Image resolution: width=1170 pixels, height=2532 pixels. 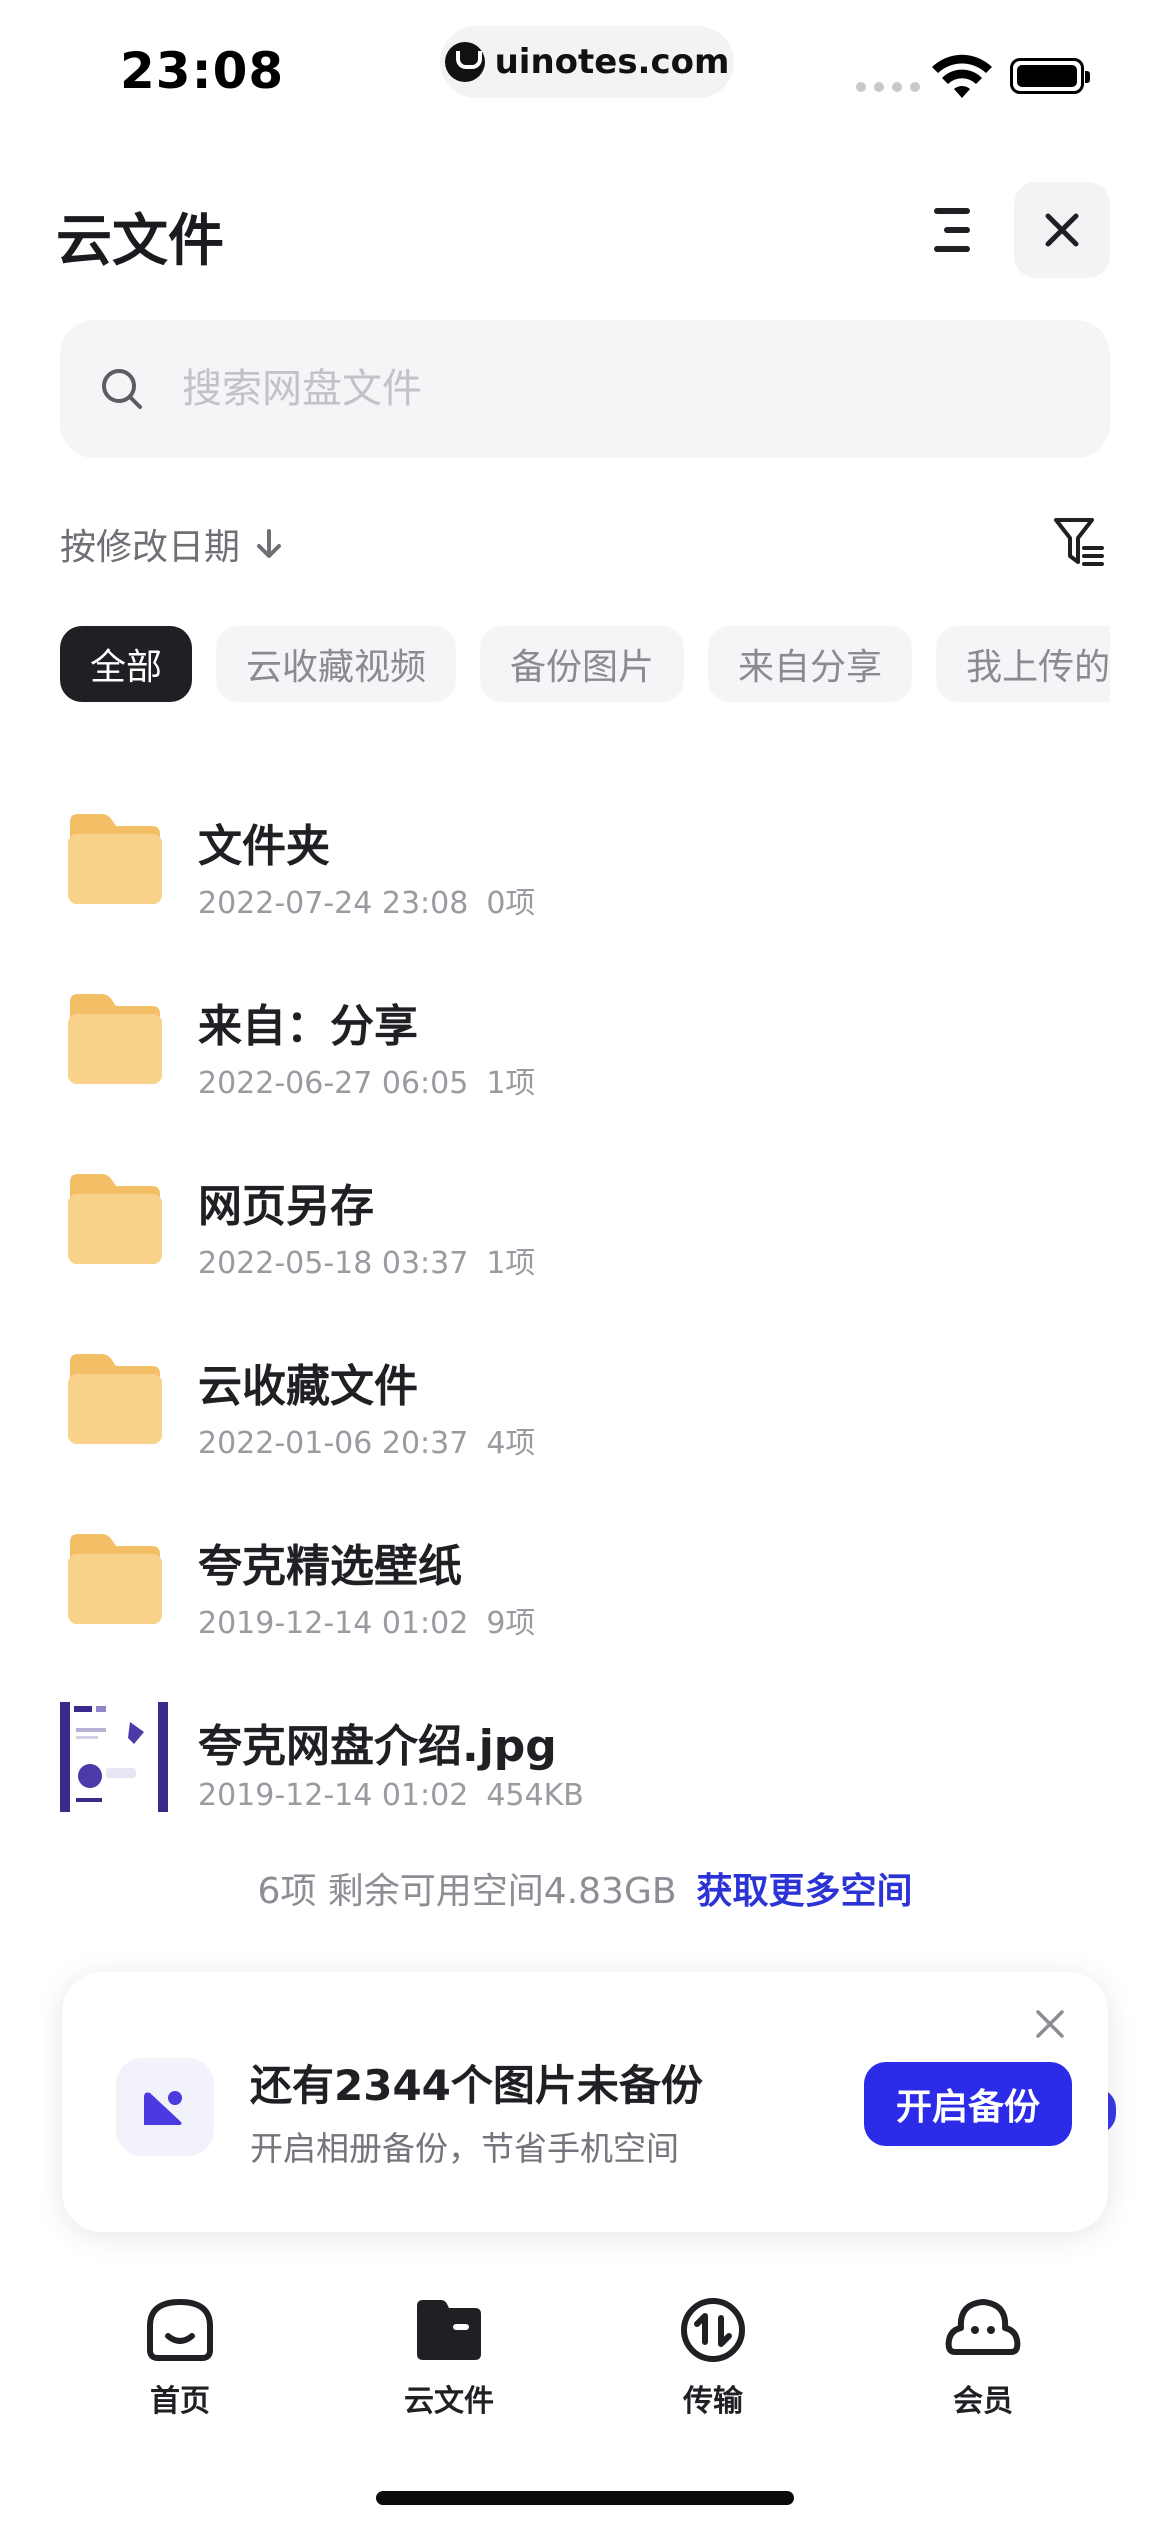 What do you see at coordinates (582, 389) in the screenshot?
I see `search-input` at bounding box center [582, 389].